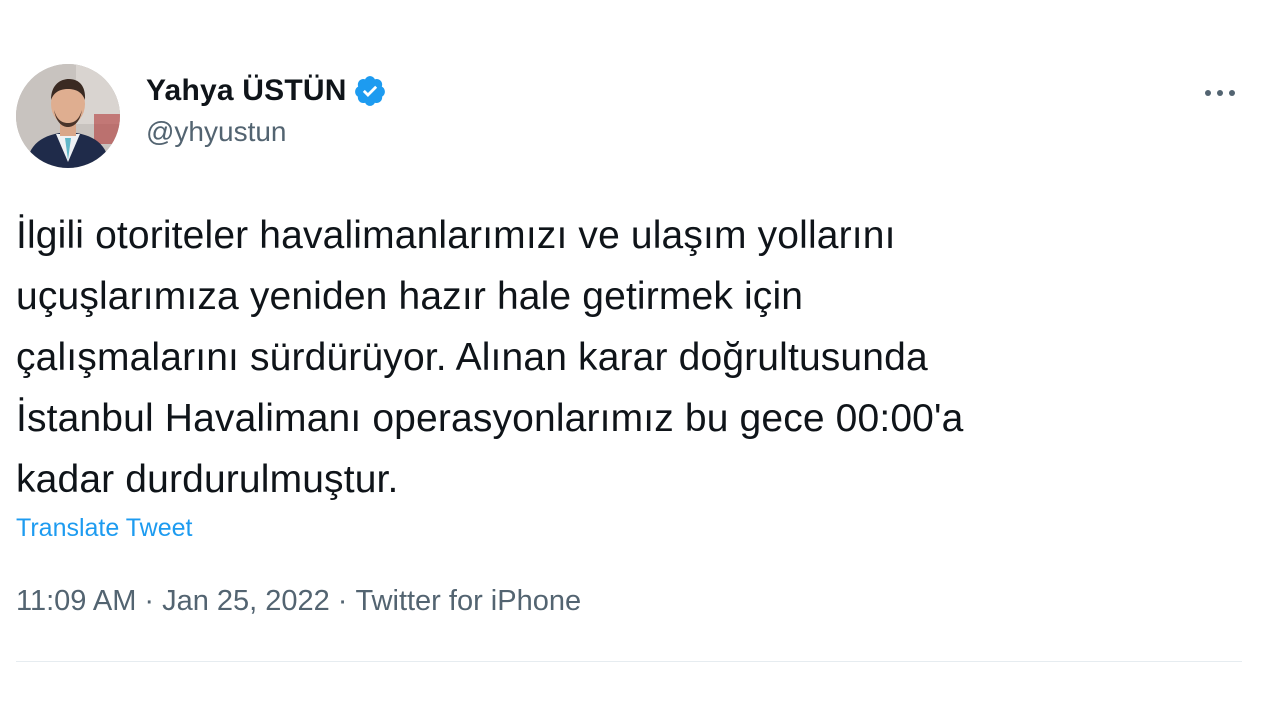  What do you see at coordinates (246, 91) in the screenshot?
I see `display-name: Yahya ÜSTÜN` at bounding box center [246, 91].